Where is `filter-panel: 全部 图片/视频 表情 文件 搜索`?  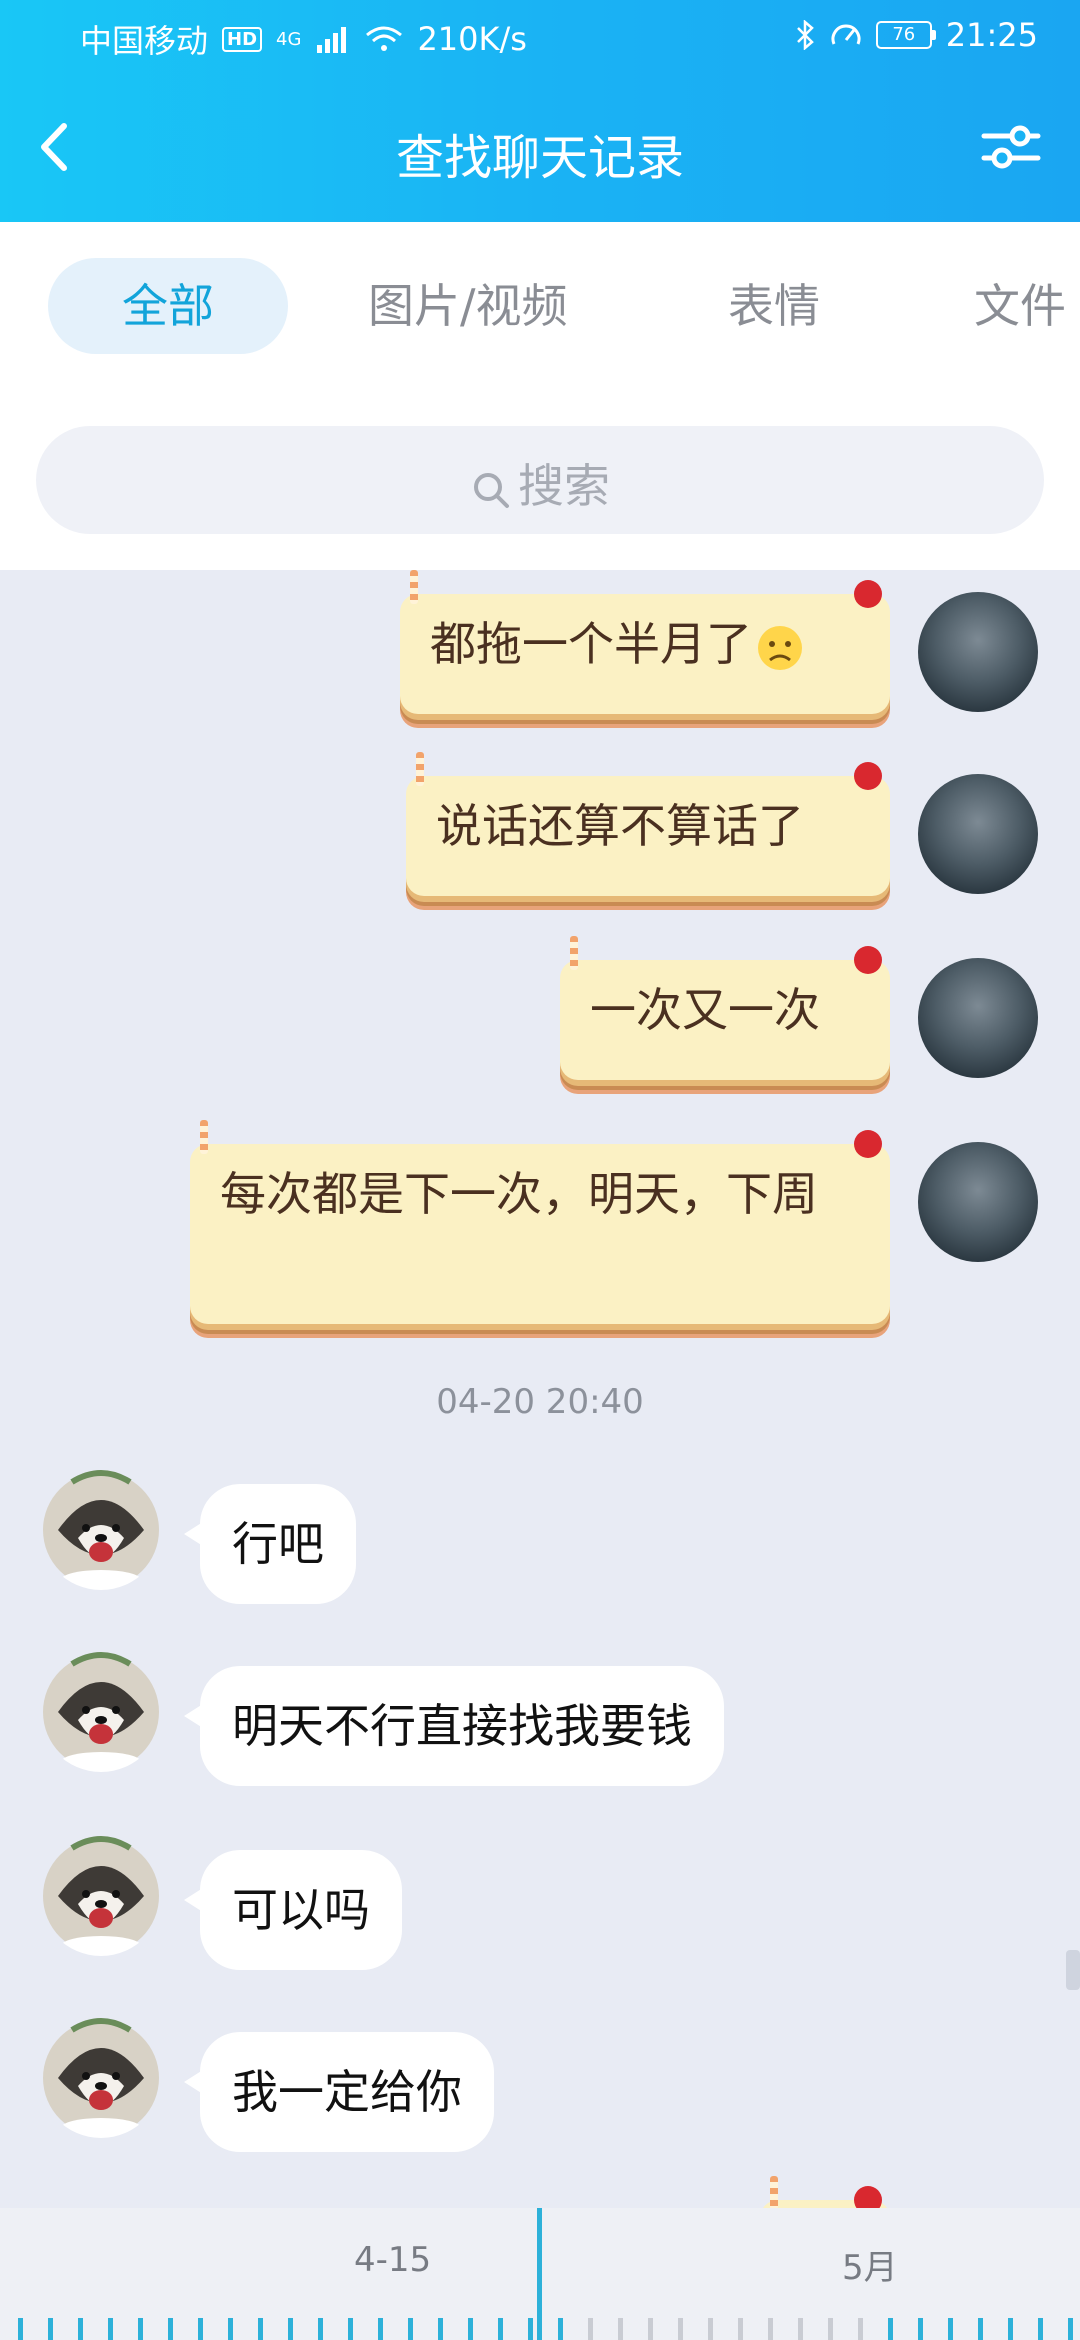
filter-panel: 全部 图片/视频 表情 文件 搜索 is located at coordinates (540, 396).